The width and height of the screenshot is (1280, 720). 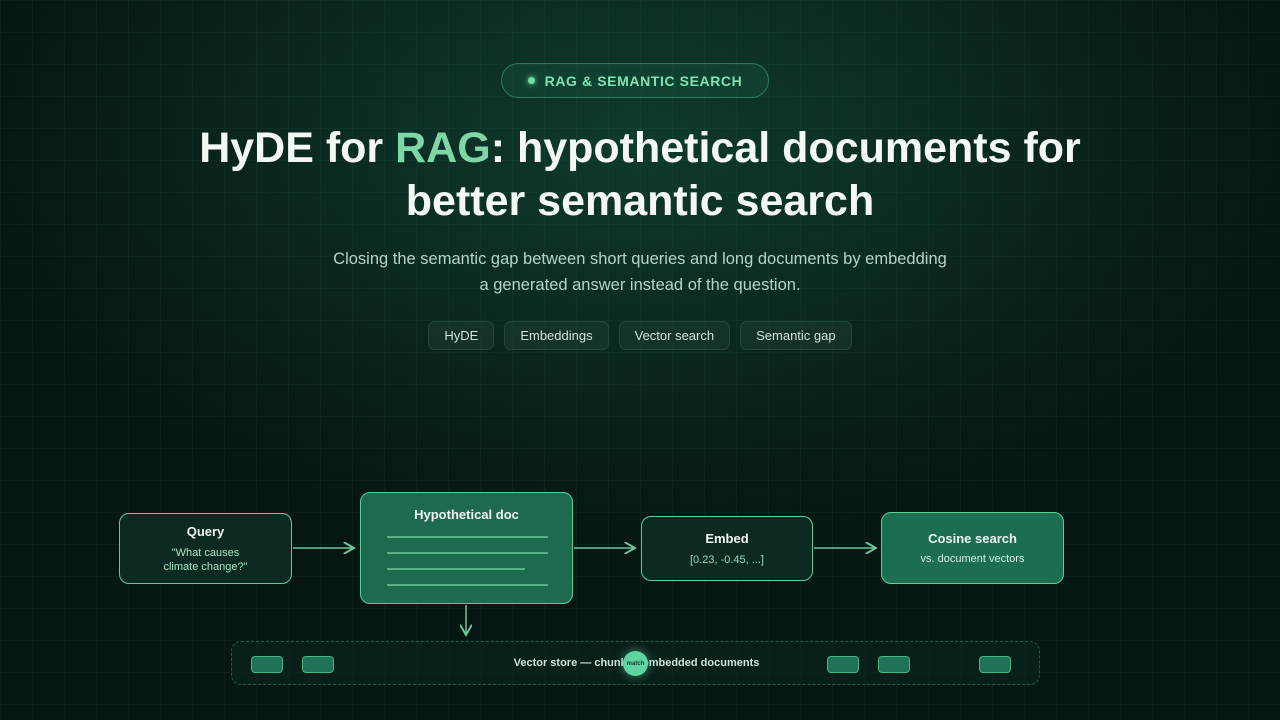 What do you see at coordinates (727, 538) in the screenshot?
I see `embed-title: Embed` at bounding box center [727, 538].